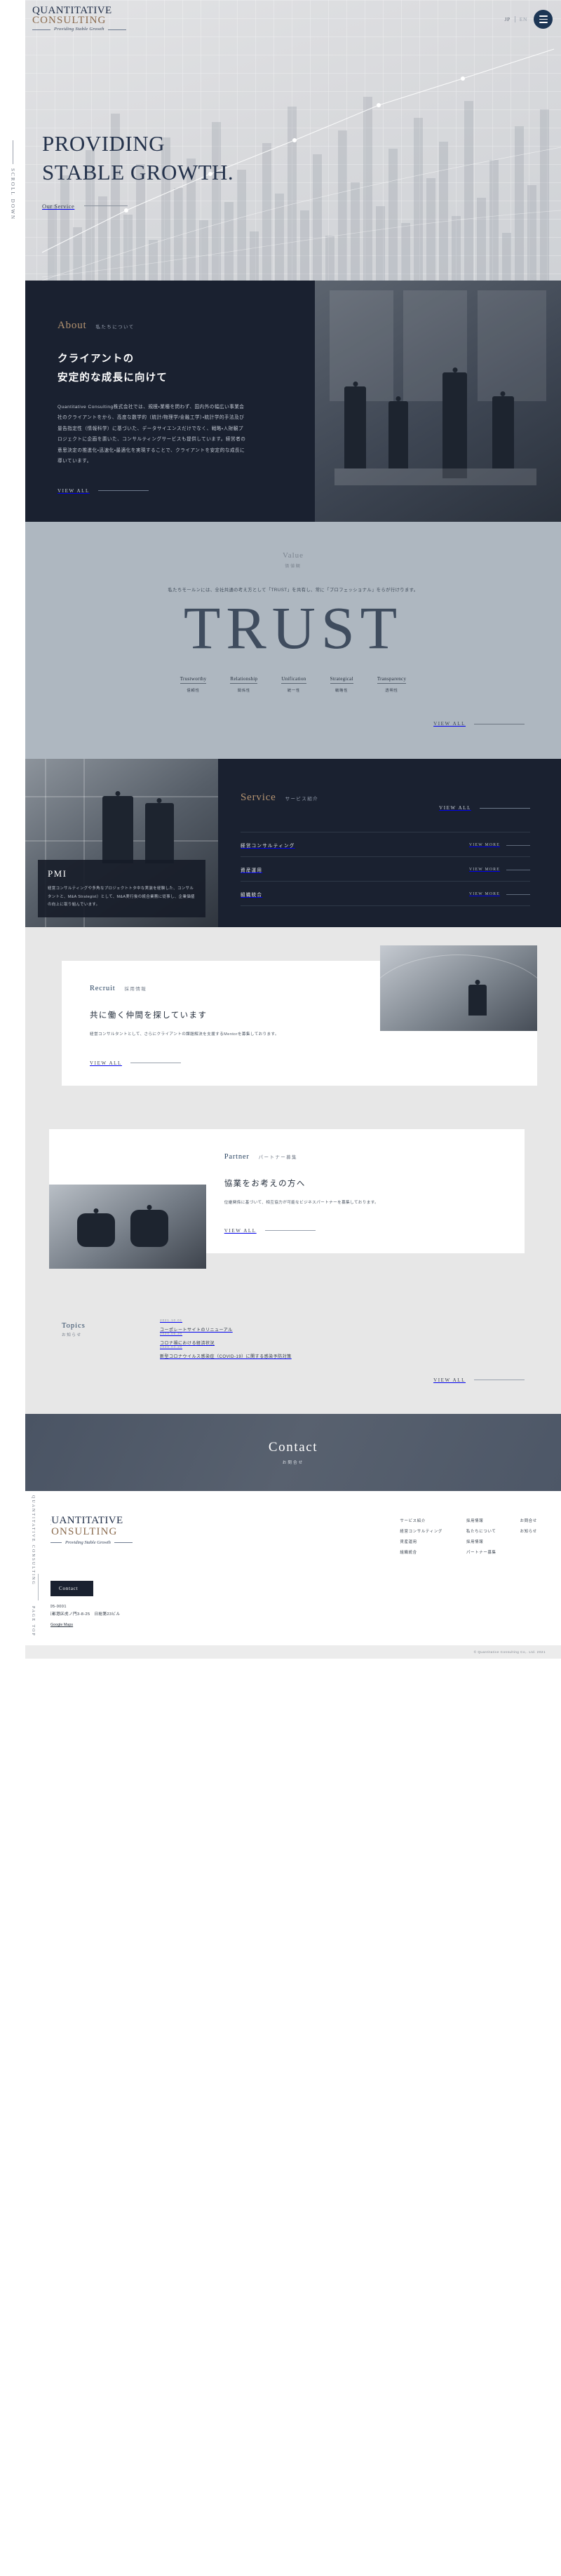  What do you see at coordinates (97, 359) in the screenshot?
I see `about-heading-line-1: クライアントの` at bounding box center [97, 359].